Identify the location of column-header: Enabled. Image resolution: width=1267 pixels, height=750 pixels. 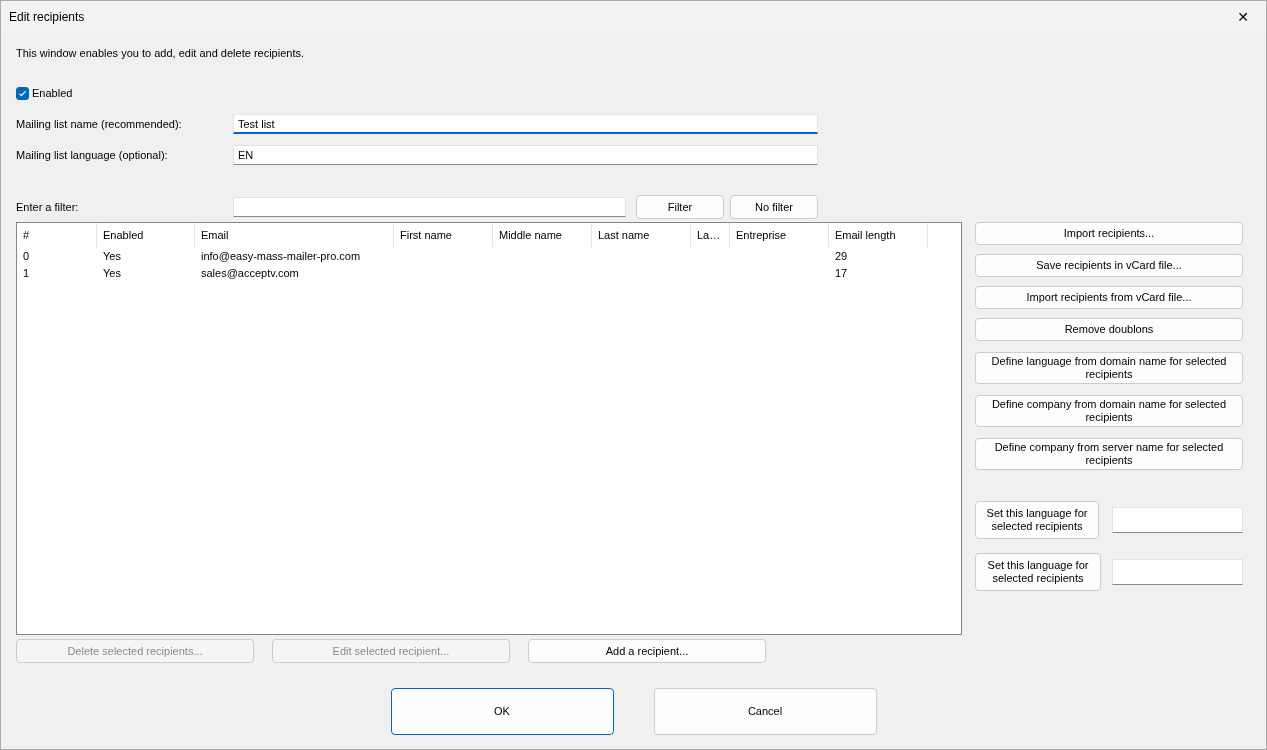
(146, 235).